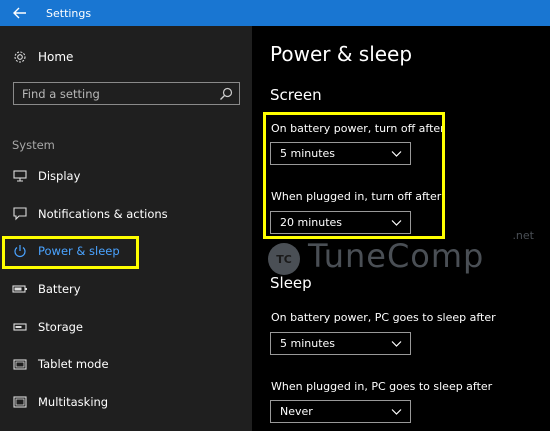  I want to click on back-button, so click(20, 13).